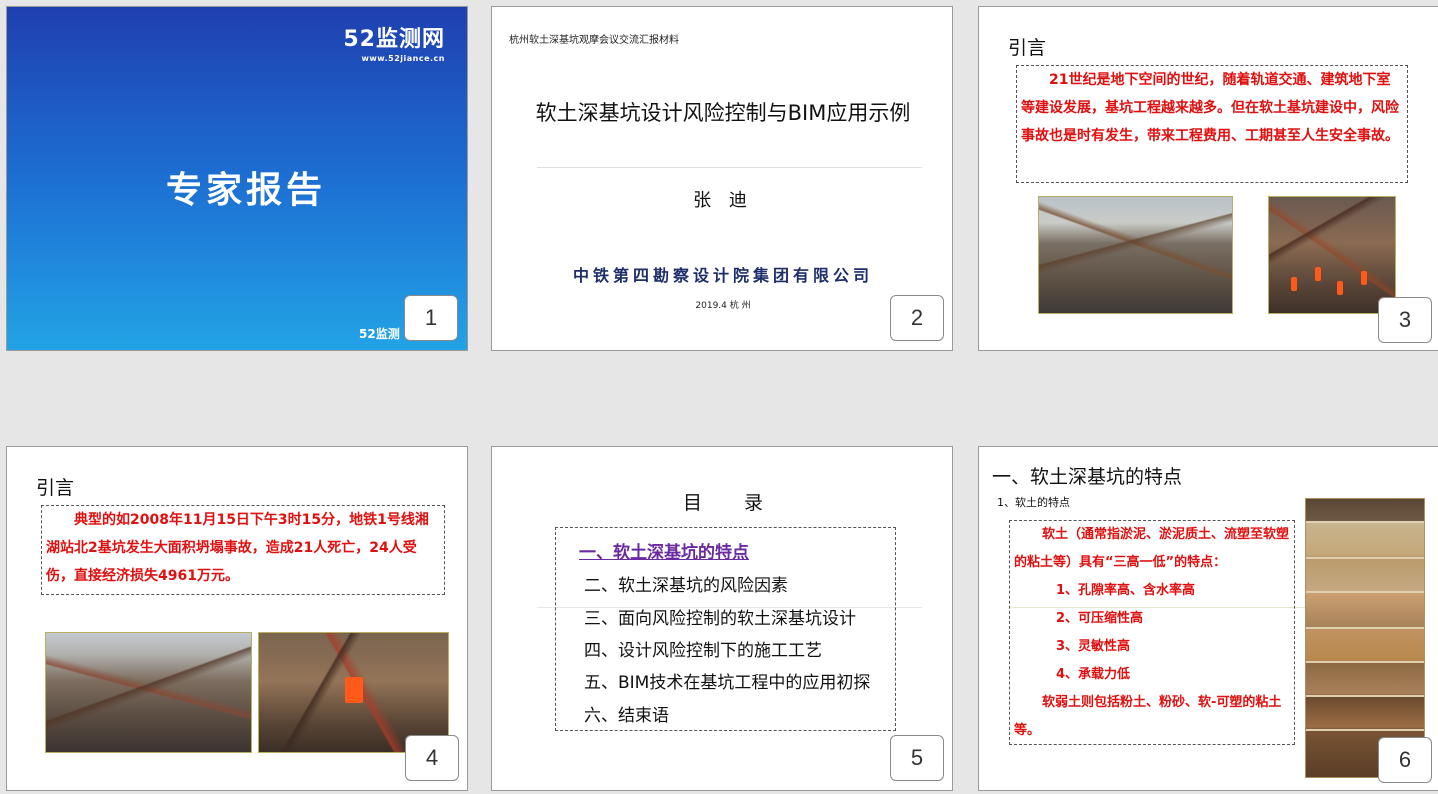  What do you see at coordinates (148, 692) in the screenshot?
I see `collapse-photo` at bounding box center [148, 692].